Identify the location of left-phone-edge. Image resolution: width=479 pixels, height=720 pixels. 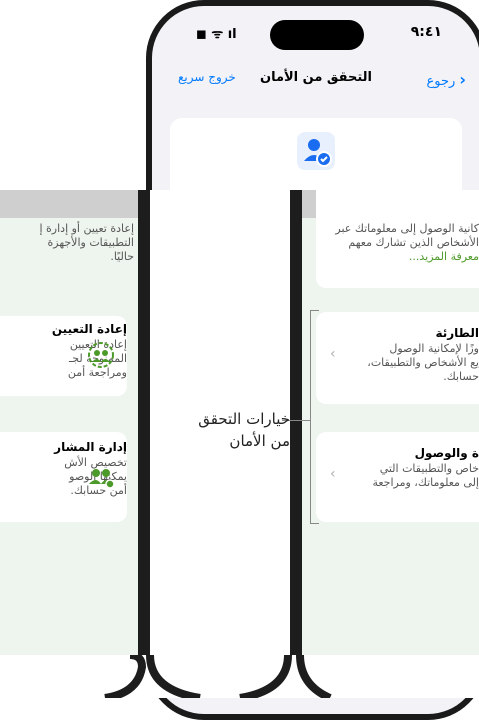
(144, 427).